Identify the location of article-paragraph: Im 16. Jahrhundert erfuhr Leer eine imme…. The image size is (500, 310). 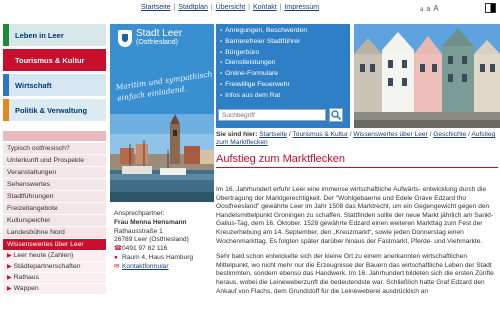
(355, 215).